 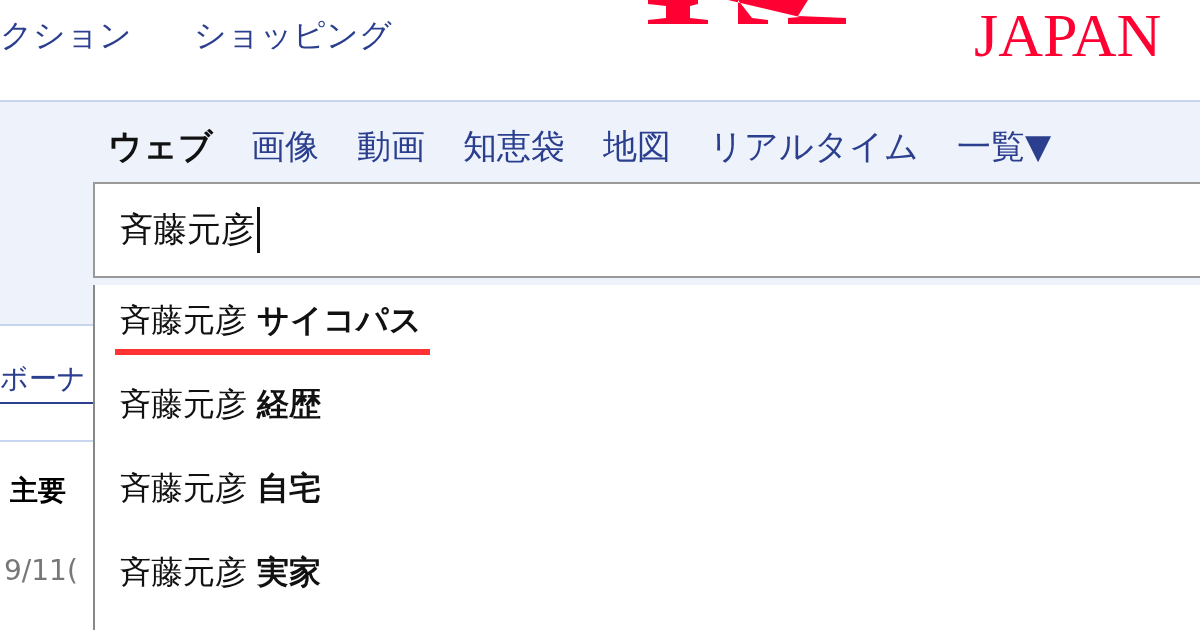 I want to click on suggestion-item: 斉藤元彦 実家, so click(x=220, y=579).